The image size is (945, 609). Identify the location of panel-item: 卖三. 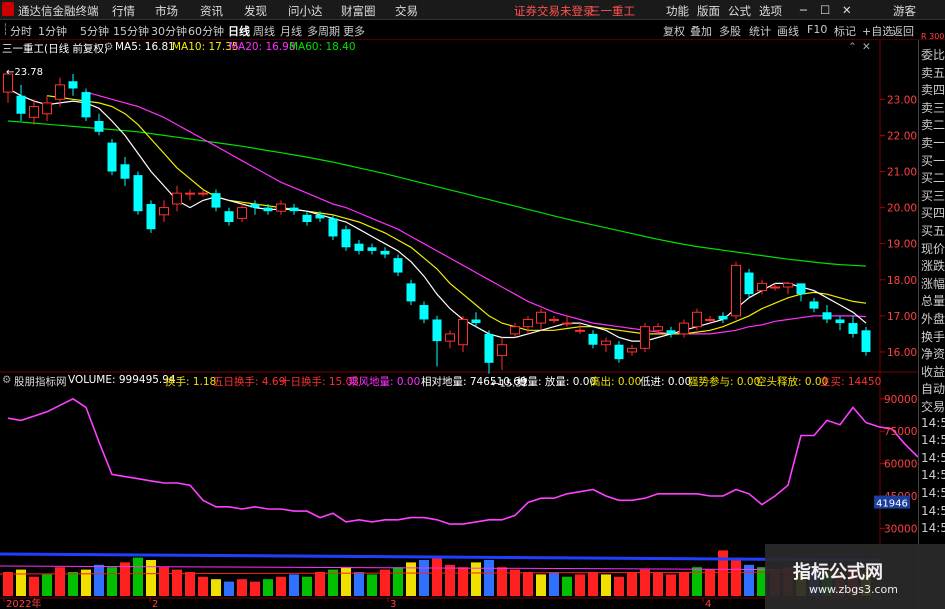
(933, 107).